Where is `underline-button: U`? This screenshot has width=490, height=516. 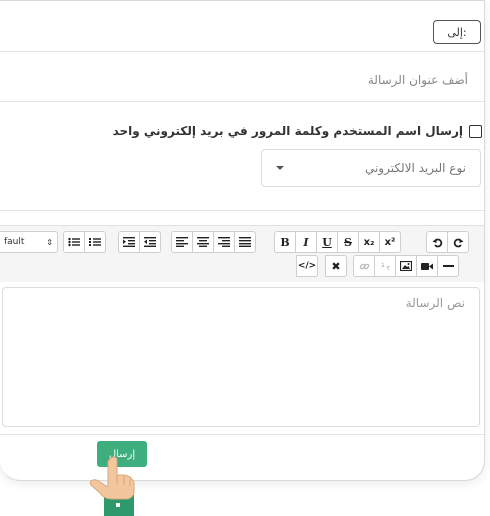 underline-button: U is located at coordinates (327, 242).